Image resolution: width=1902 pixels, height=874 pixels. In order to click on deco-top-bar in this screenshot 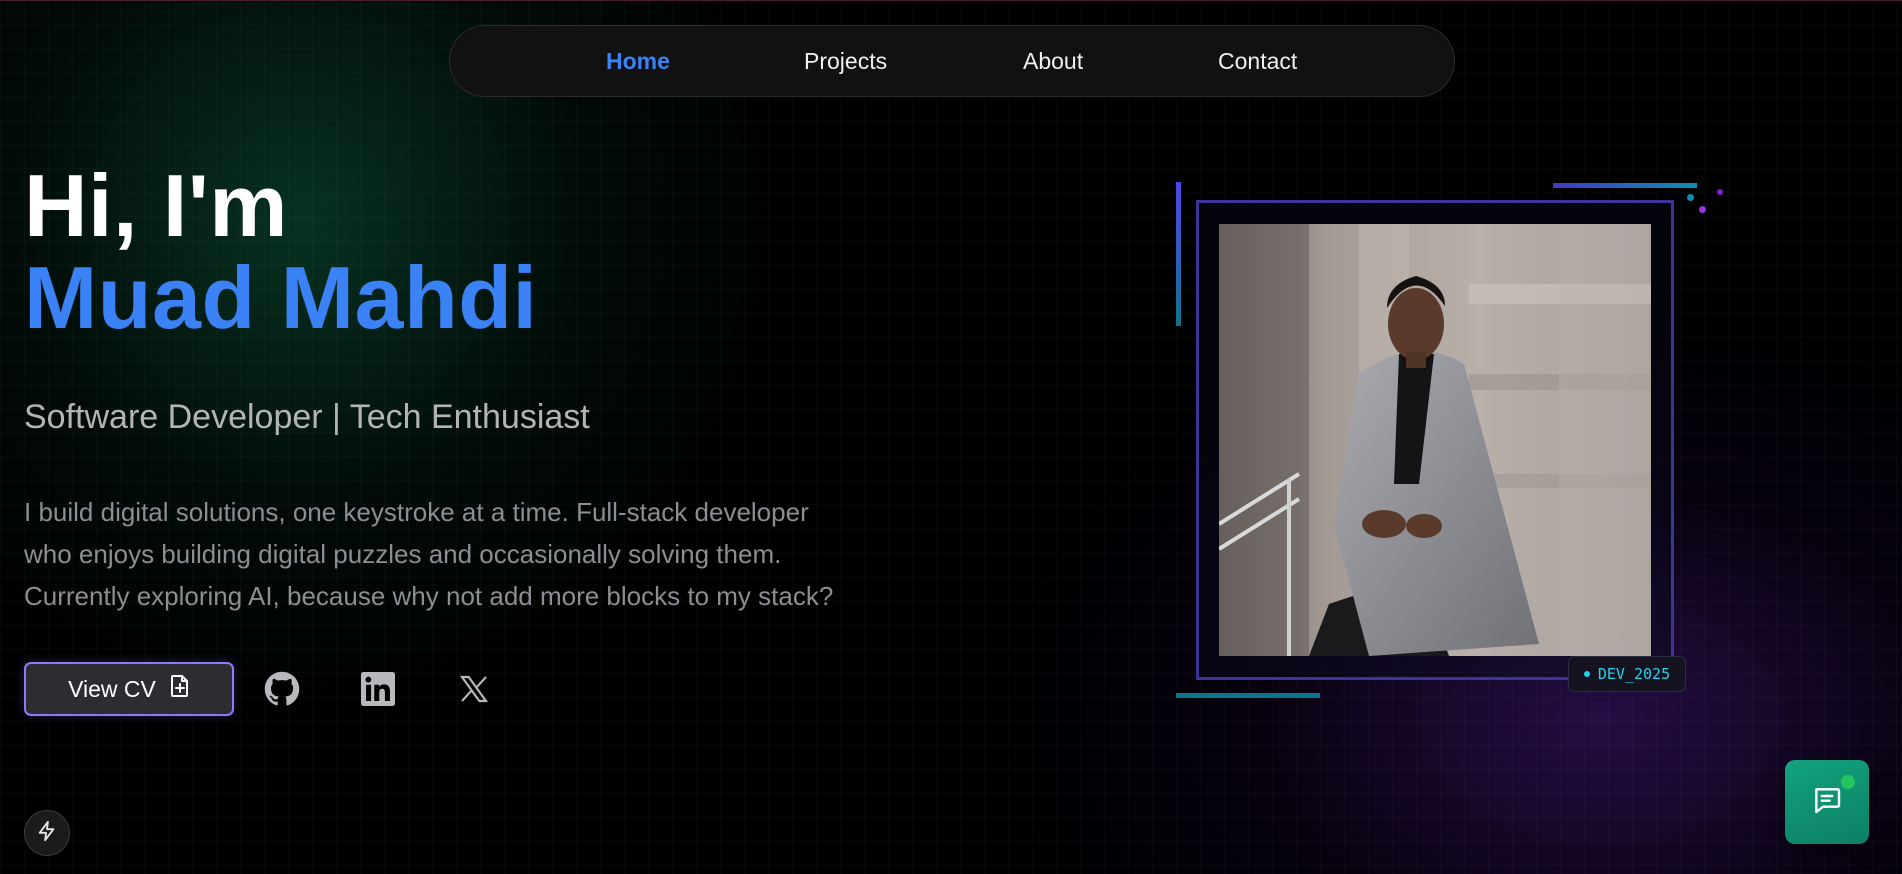, I will do `click(1625, 185)`.